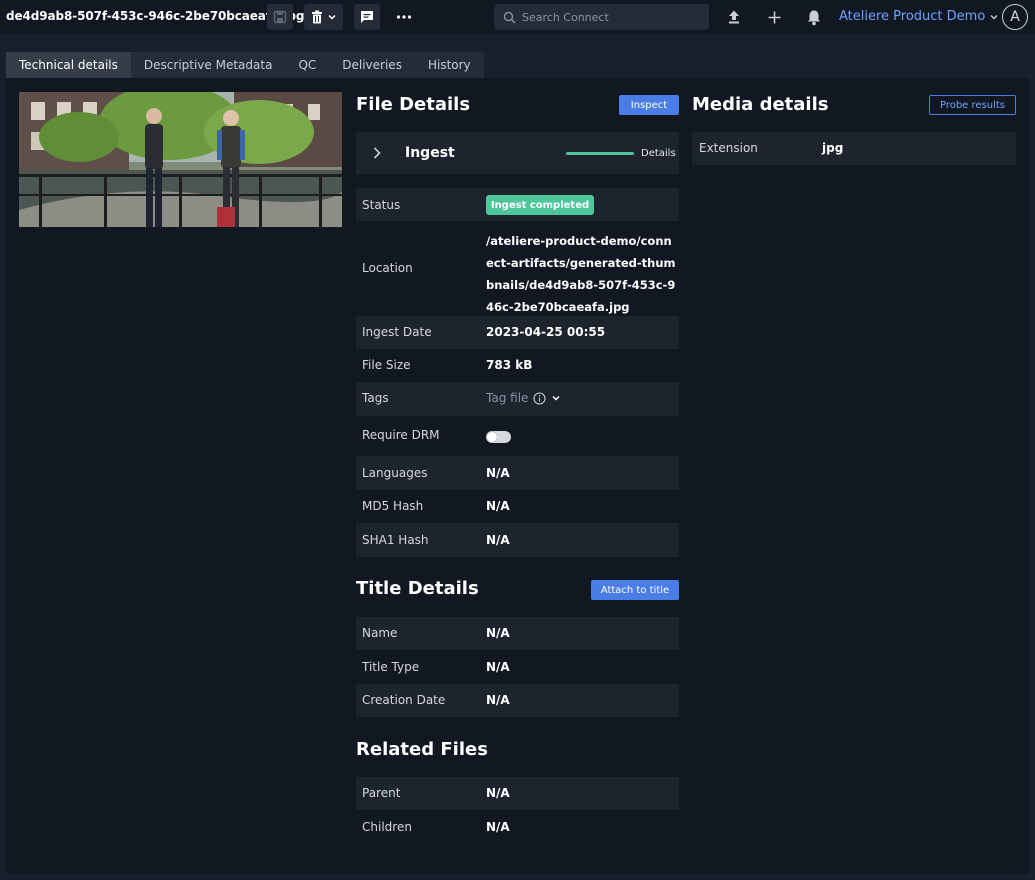  I want to click on comment-icon, so click(367, 17).